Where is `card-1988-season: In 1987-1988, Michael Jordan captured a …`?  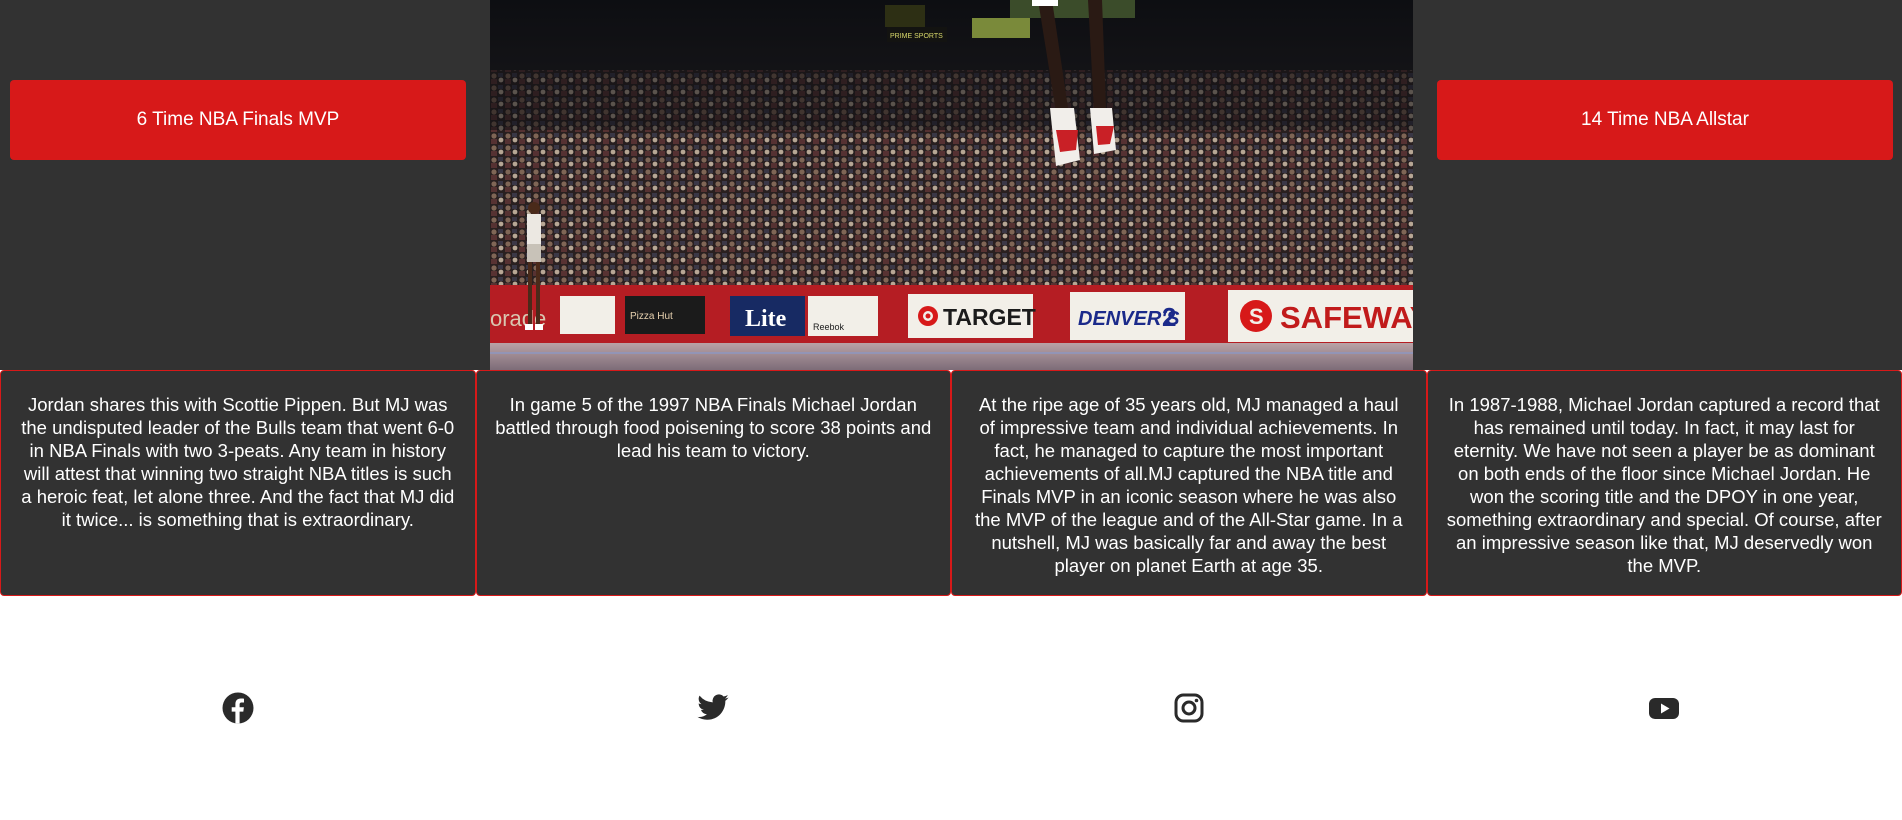
card-1988-season: In 1987-1988, Michael Jordan captured a … is located at coordinates (1664, 483).